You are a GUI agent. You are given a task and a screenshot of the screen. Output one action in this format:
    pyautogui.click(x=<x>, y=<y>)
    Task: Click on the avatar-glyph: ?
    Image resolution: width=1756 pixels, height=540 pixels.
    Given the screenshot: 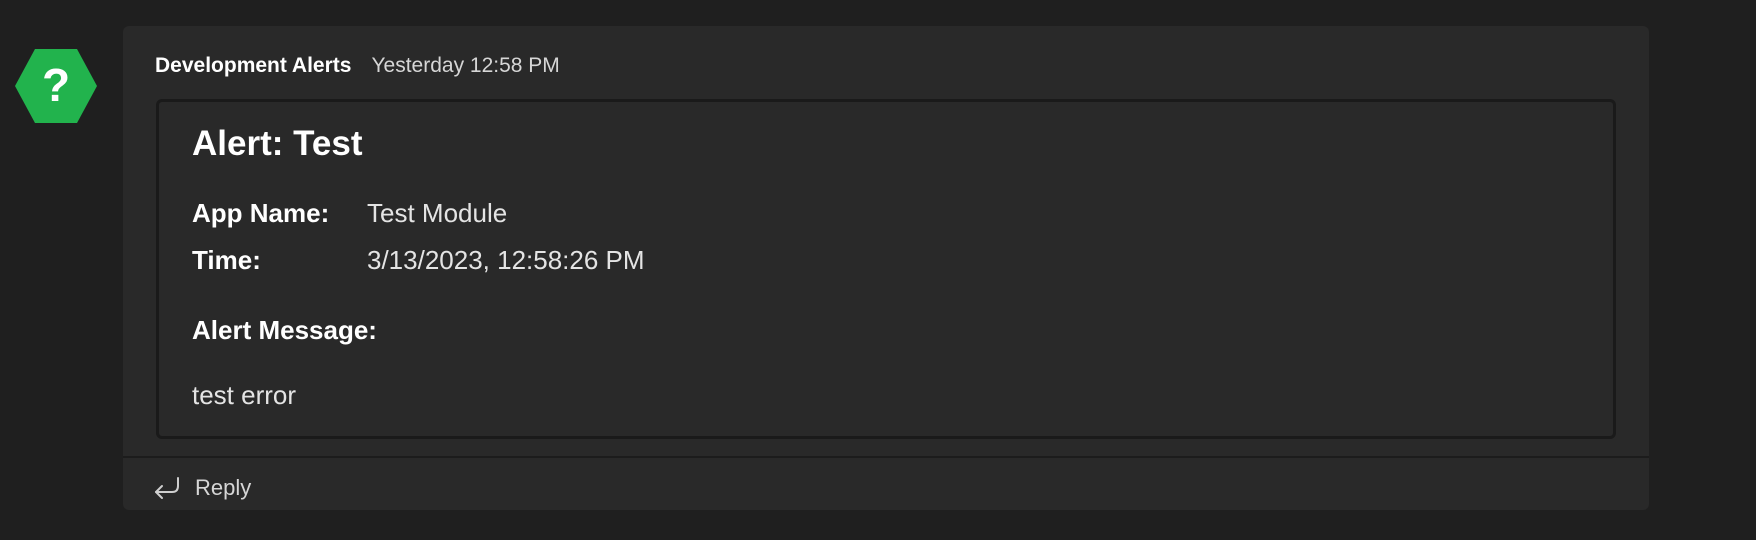 What is the action you would take?
    pyautogui.click(x=56, y=85)
    